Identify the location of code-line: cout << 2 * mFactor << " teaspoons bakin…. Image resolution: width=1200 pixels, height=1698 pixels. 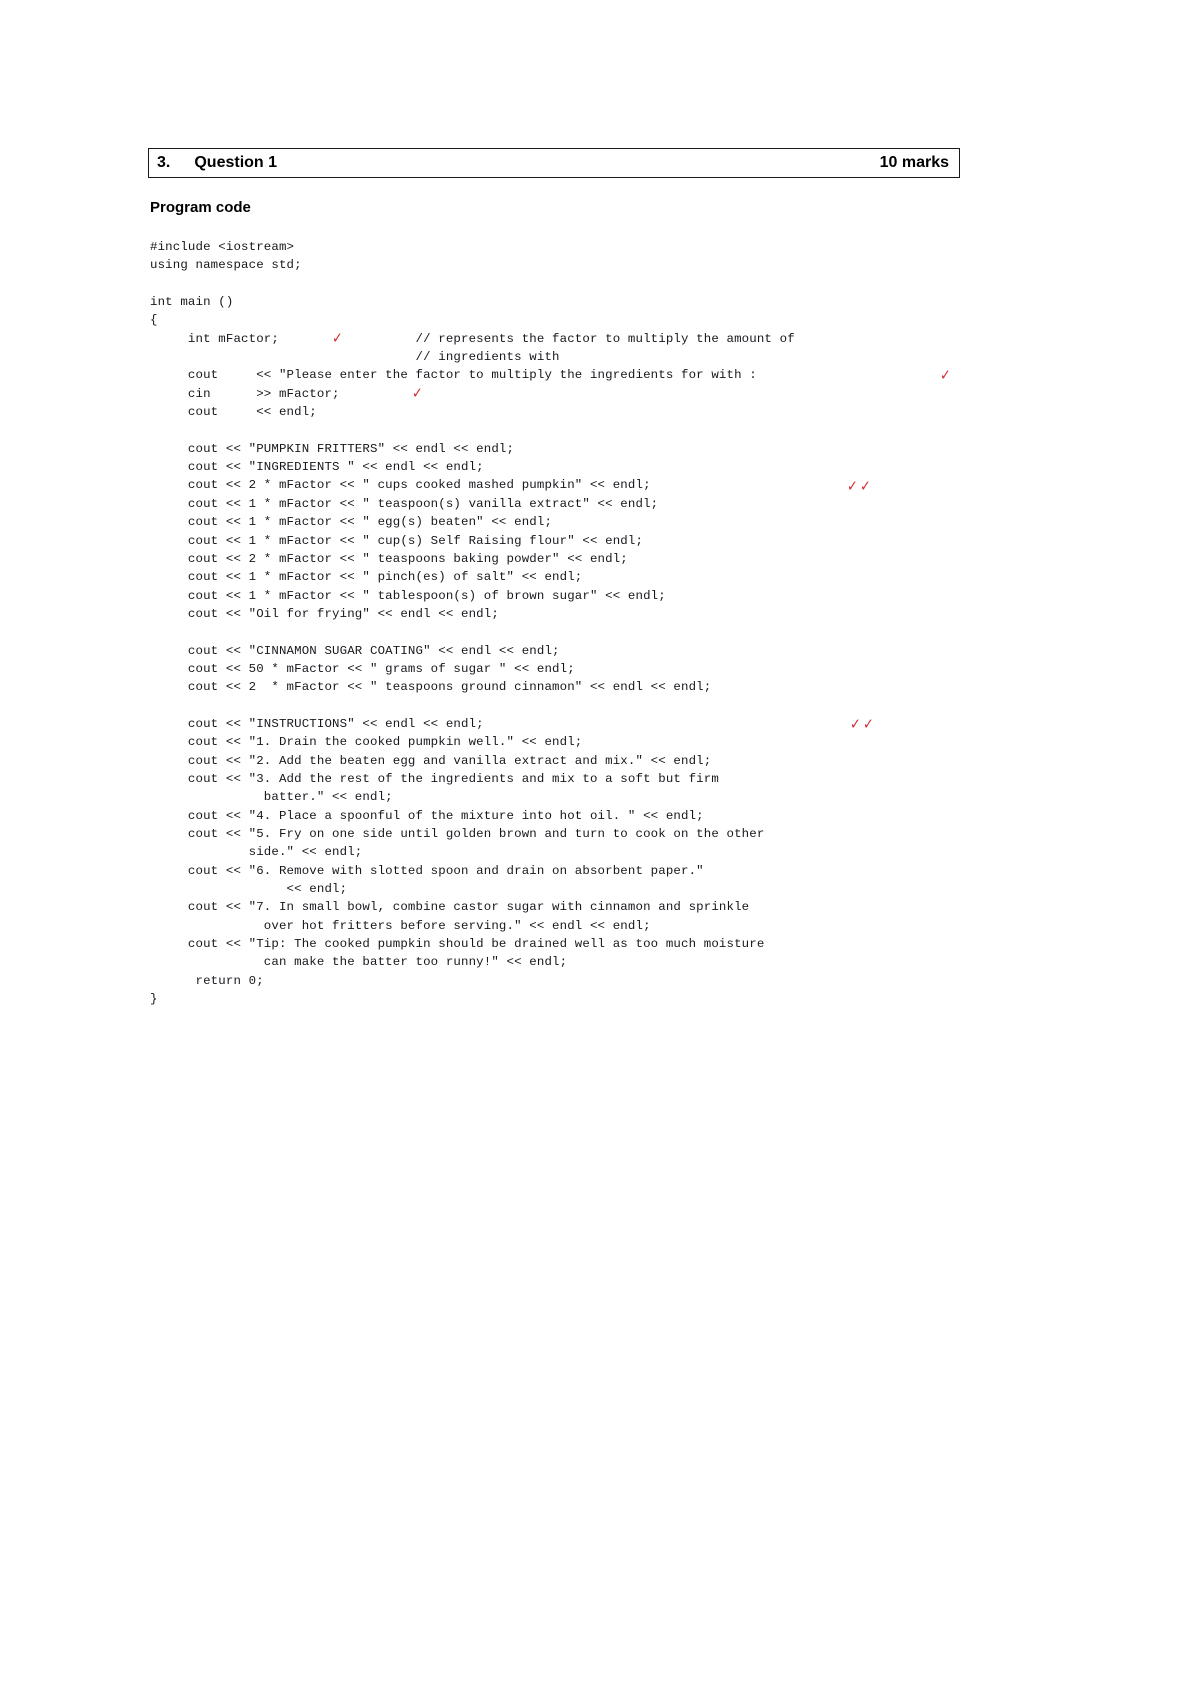
(389, 558).